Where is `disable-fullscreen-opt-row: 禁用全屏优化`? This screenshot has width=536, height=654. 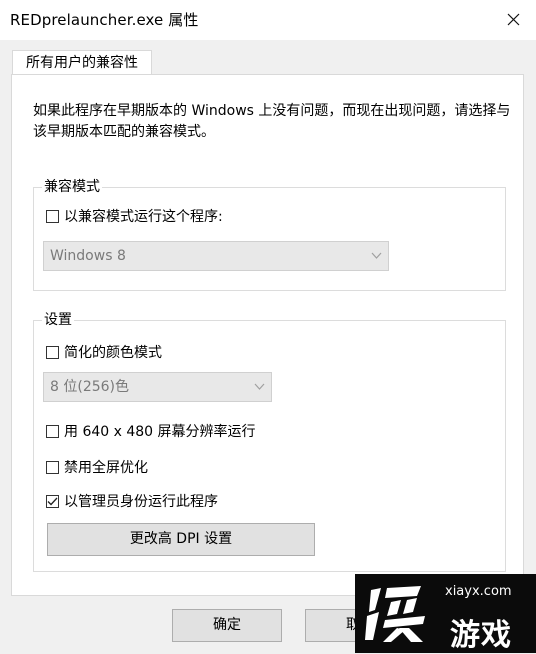 disable-fullscreen-opt-row: 禁用全屏优化 is located at coordinates (97, 467).